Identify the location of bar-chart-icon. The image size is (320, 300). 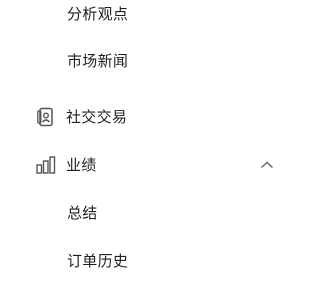
(46, 165).